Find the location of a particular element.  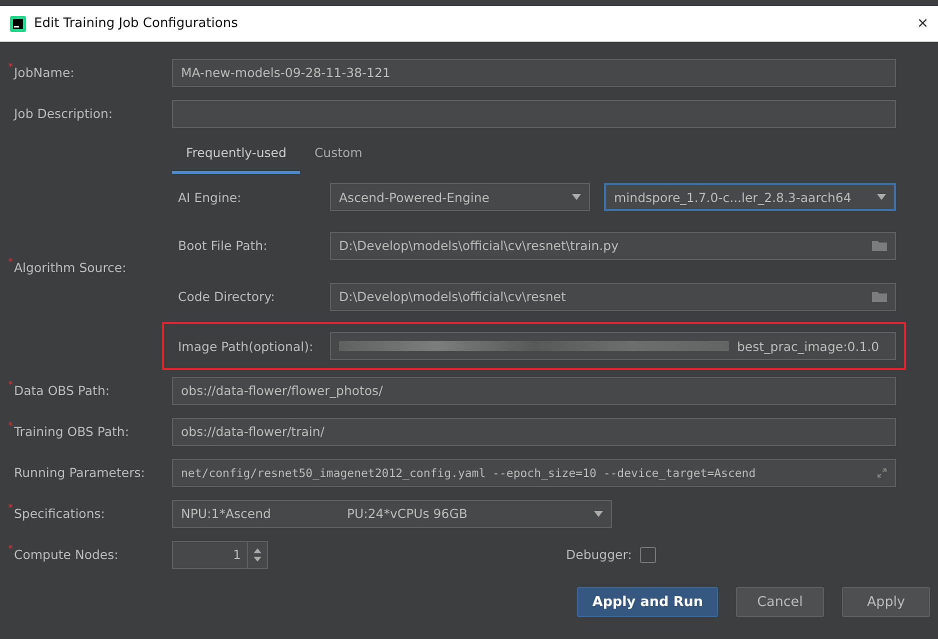

image-path-field: best_prac_image:0.1.0 is located at coordinates (613, 346).